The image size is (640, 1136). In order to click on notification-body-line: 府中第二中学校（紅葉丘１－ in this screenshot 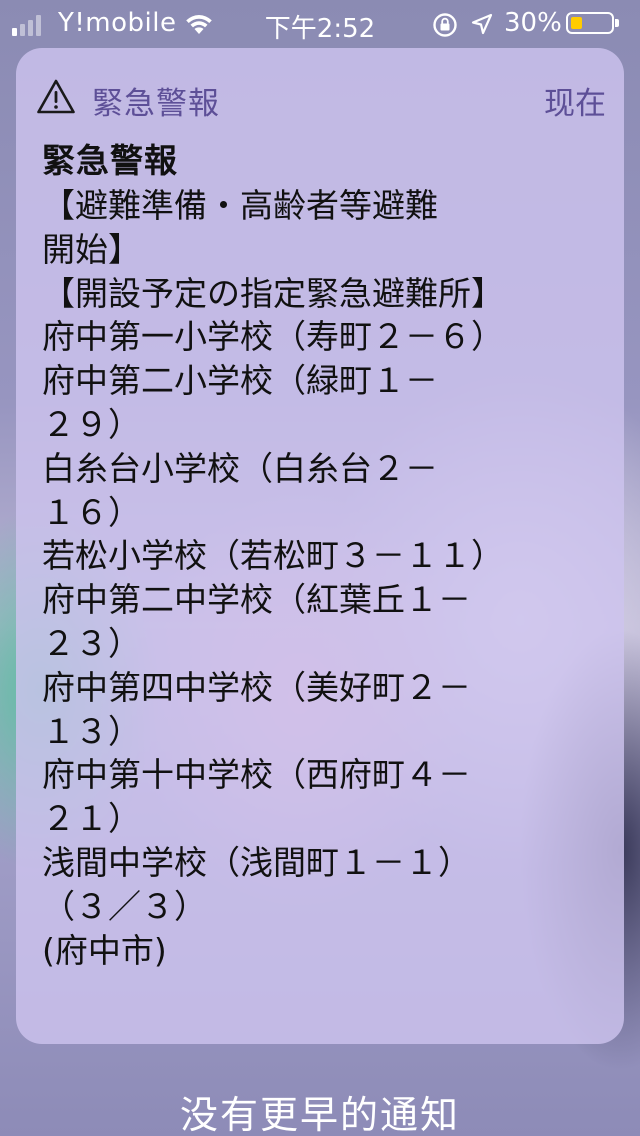, I will do `click(256, 600)`.